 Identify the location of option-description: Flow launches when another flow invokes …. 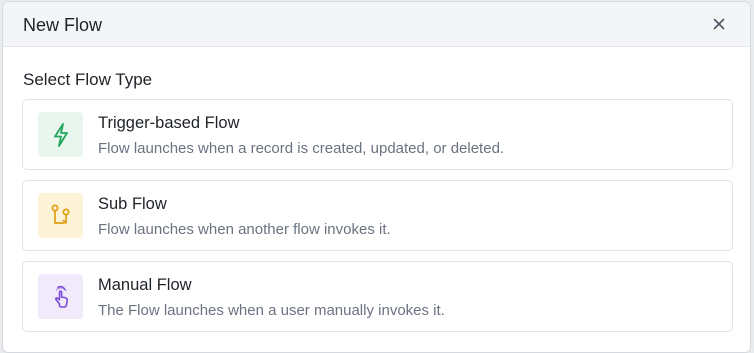
(244, 229).